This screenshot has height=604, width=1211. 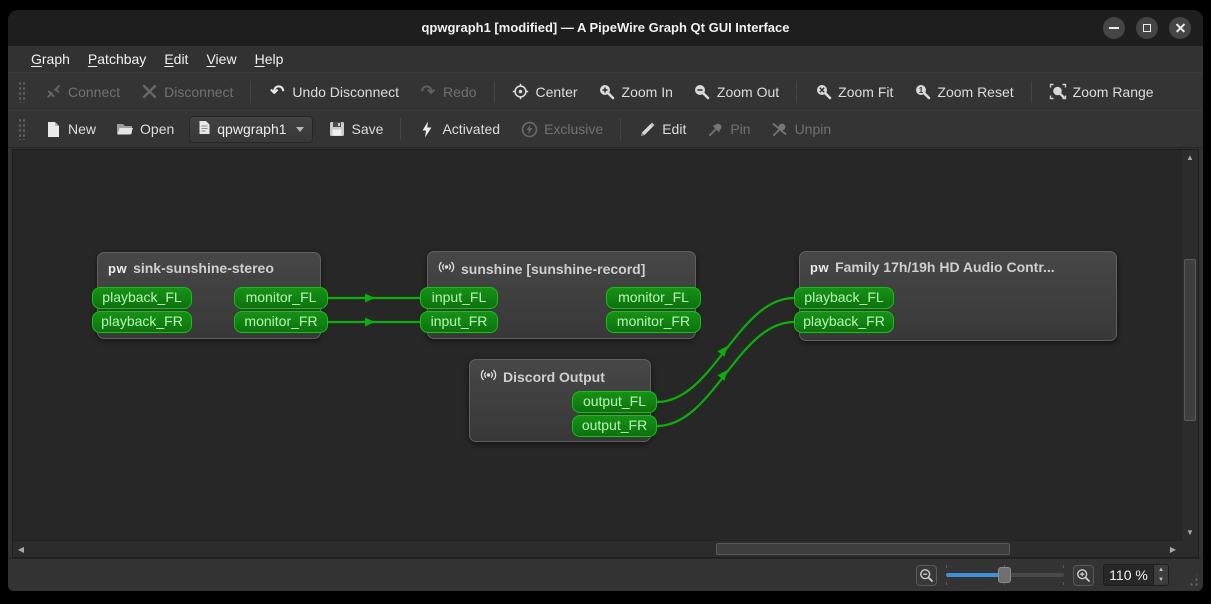 I want to click on zoom-range-button: Zoom Range, so click(x=1101, y=91).